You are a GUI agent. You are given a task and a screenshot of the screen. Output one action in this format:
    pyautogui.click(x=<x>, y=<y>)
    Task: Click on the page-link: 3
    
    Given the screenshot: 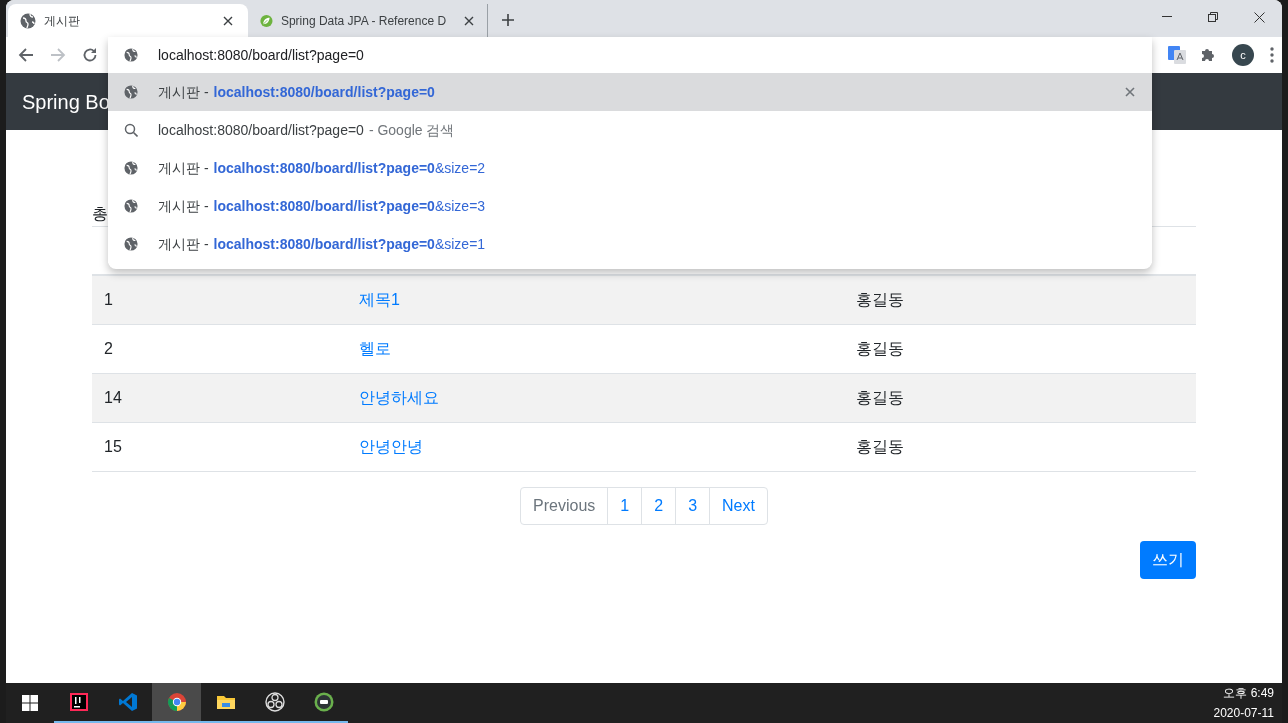 What is the action you would take?
    pyautogui.click(x=693, y=506)
    